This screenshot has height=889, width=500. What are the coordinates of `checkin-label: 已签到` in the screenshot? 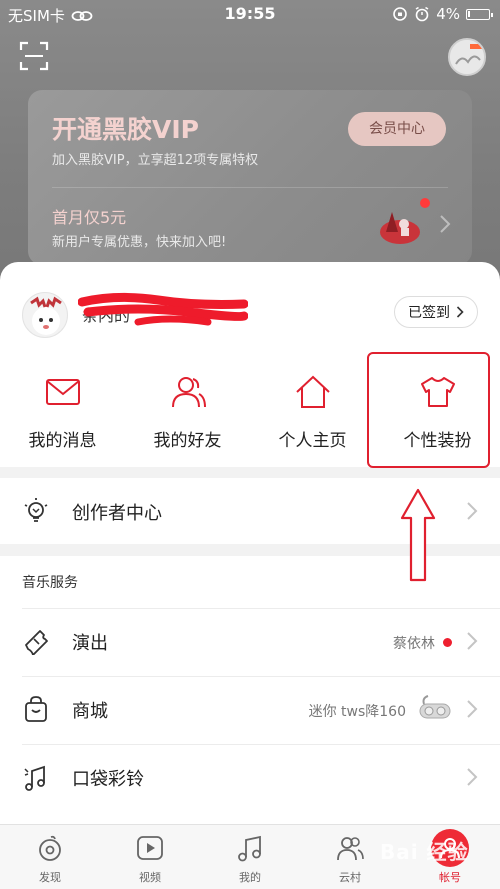 It's located at (429, 313).